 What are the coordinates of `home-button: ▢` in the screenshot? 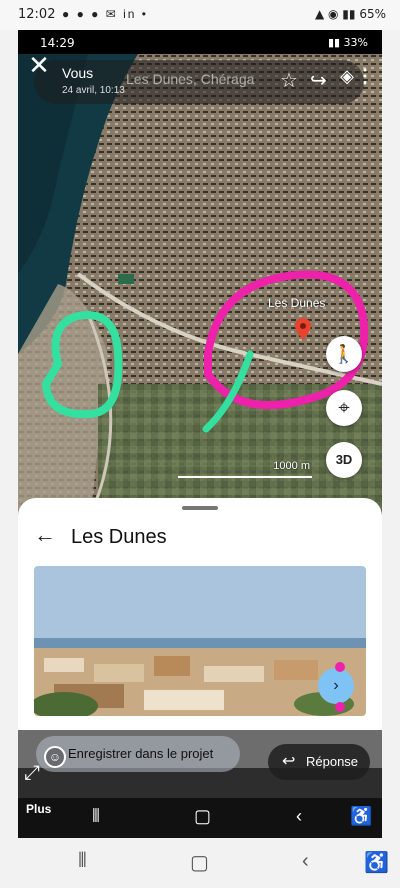 It's located at (202, 816).